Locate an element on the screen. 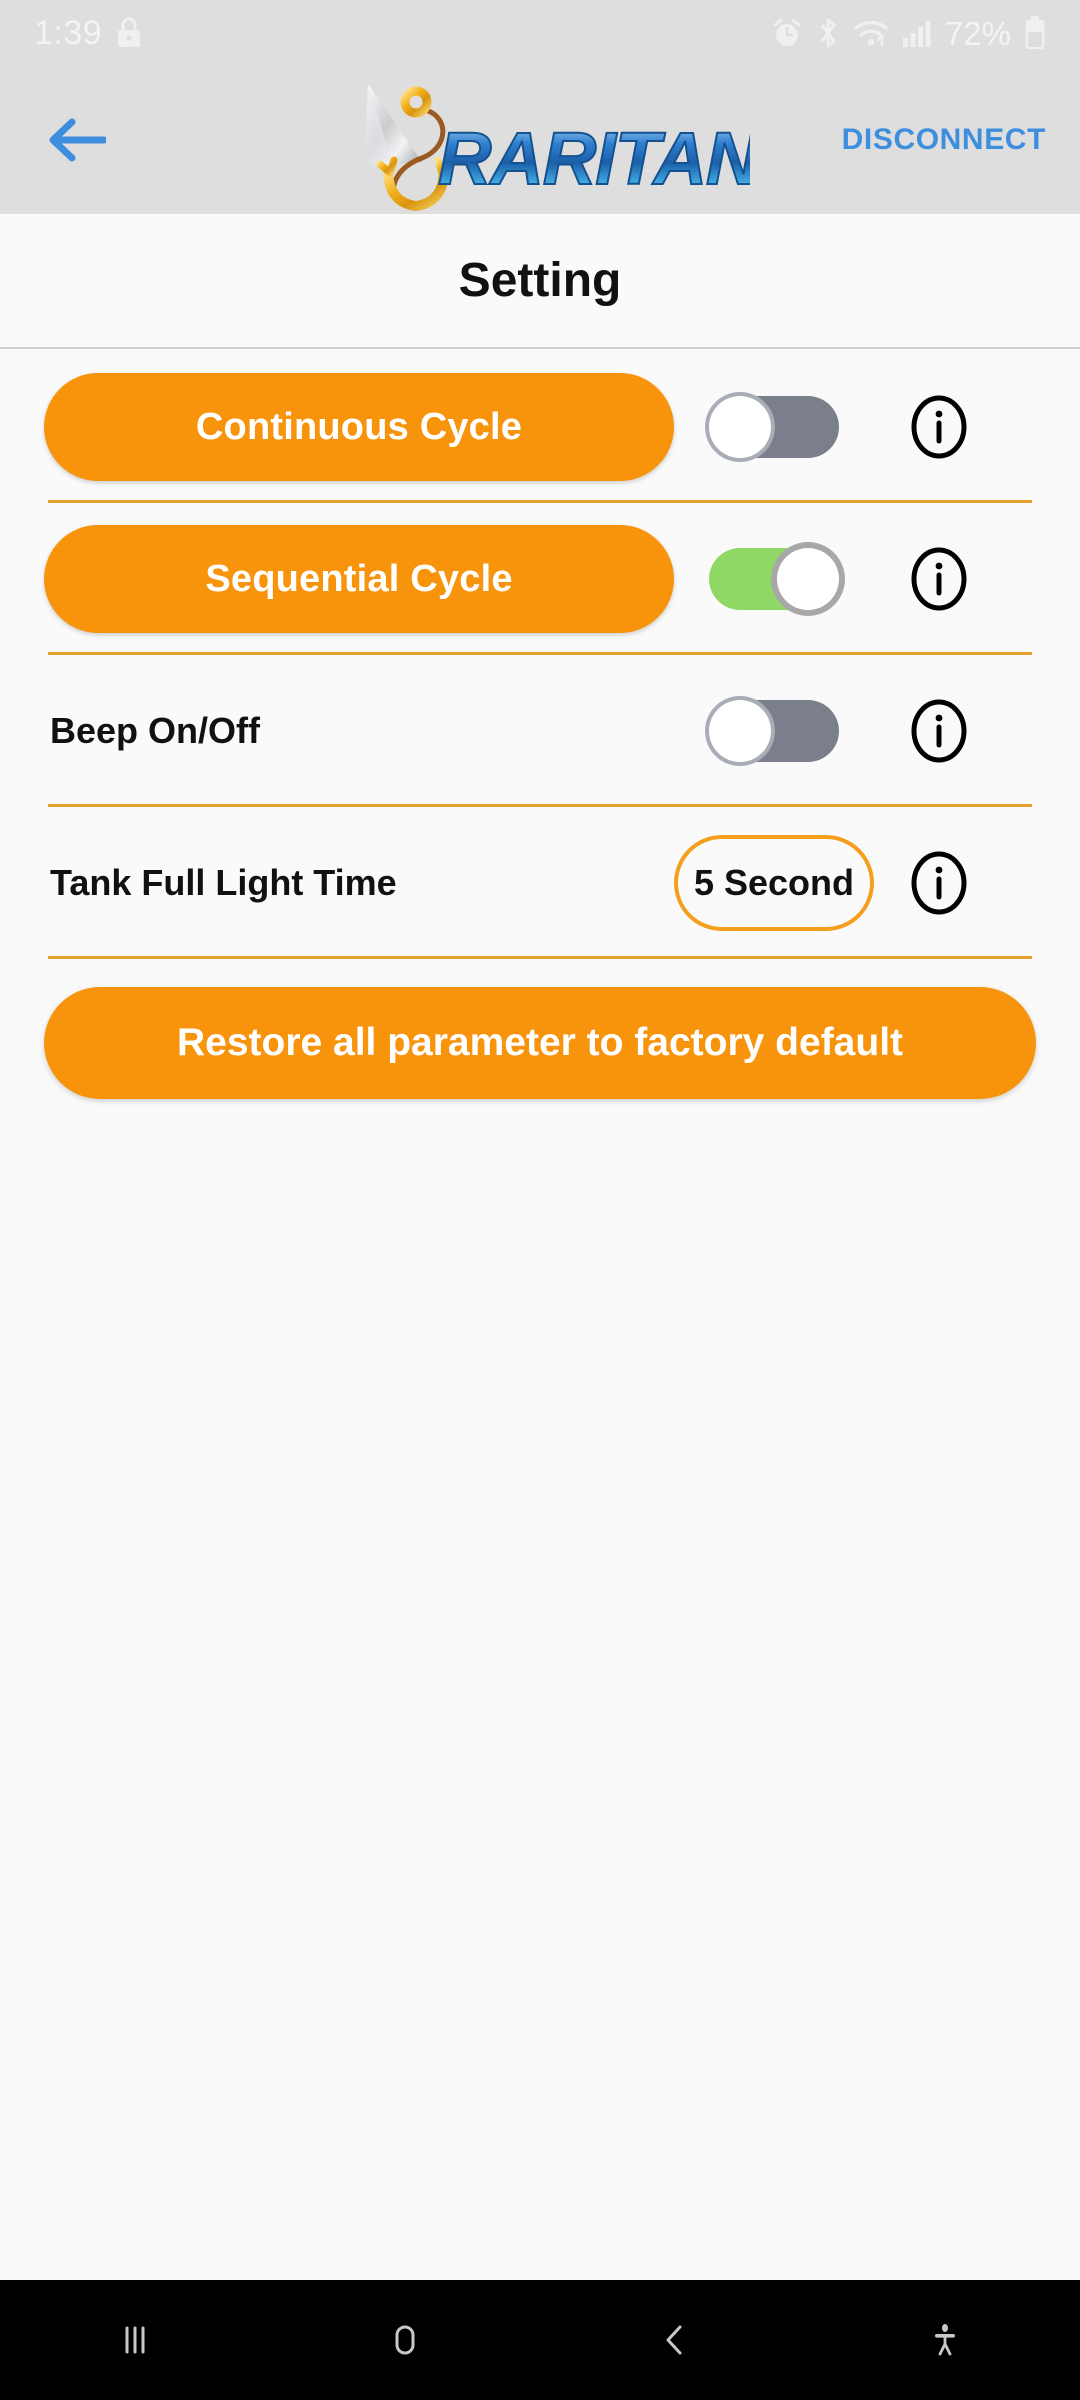 This screenshot has width=1080, height=2400. nav-home-button is located at coordinates (405, 2340).